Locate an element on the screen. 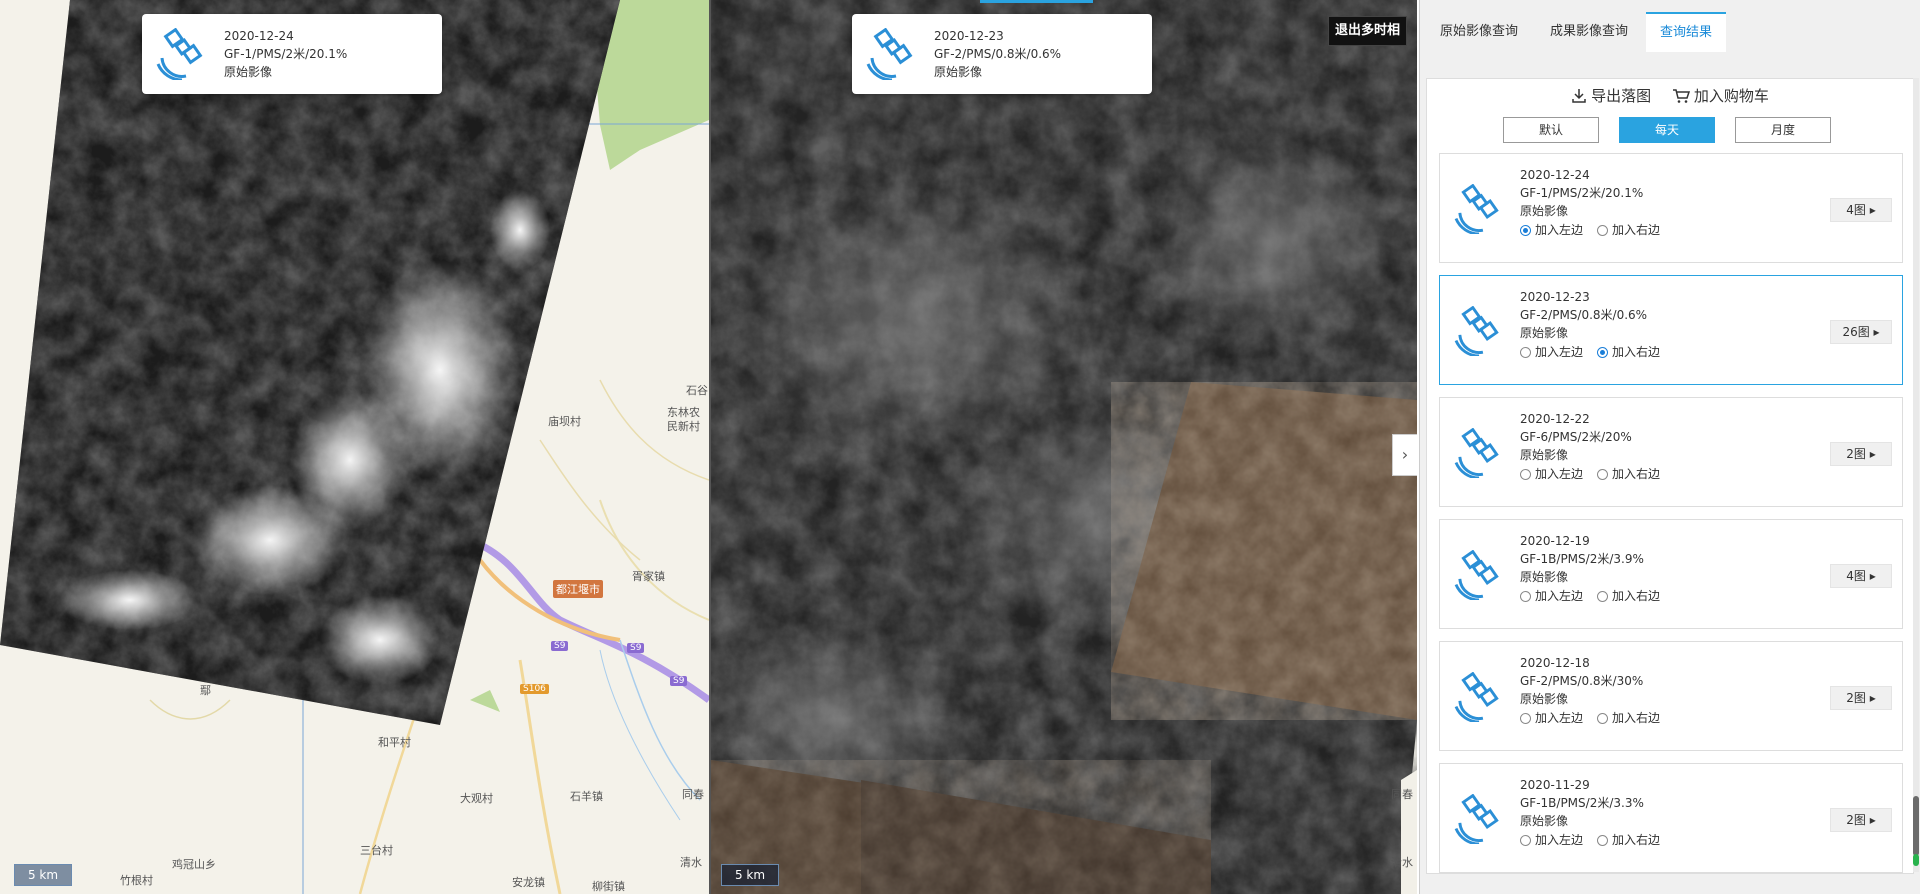 The width and height of the screenshot is (1920, 894). item-spec: GF-1B/PMS/2米/3.3% is located at coordinates (1582, 803).